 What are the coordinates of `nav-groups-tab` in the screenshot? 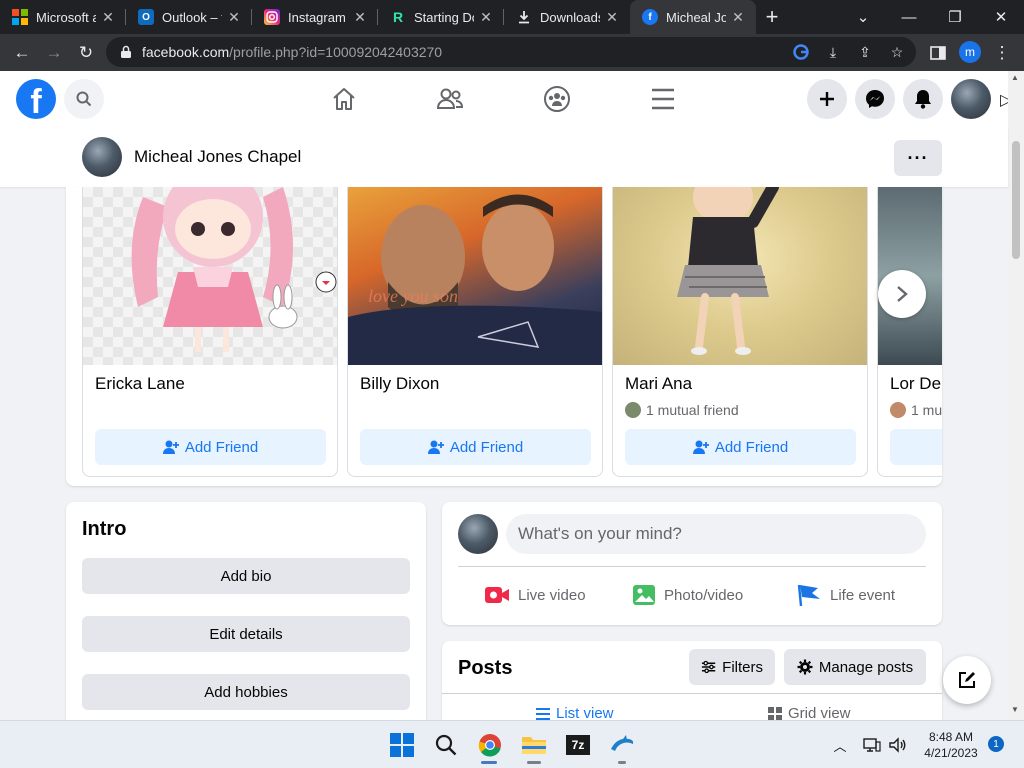 It's located at (557, 99).